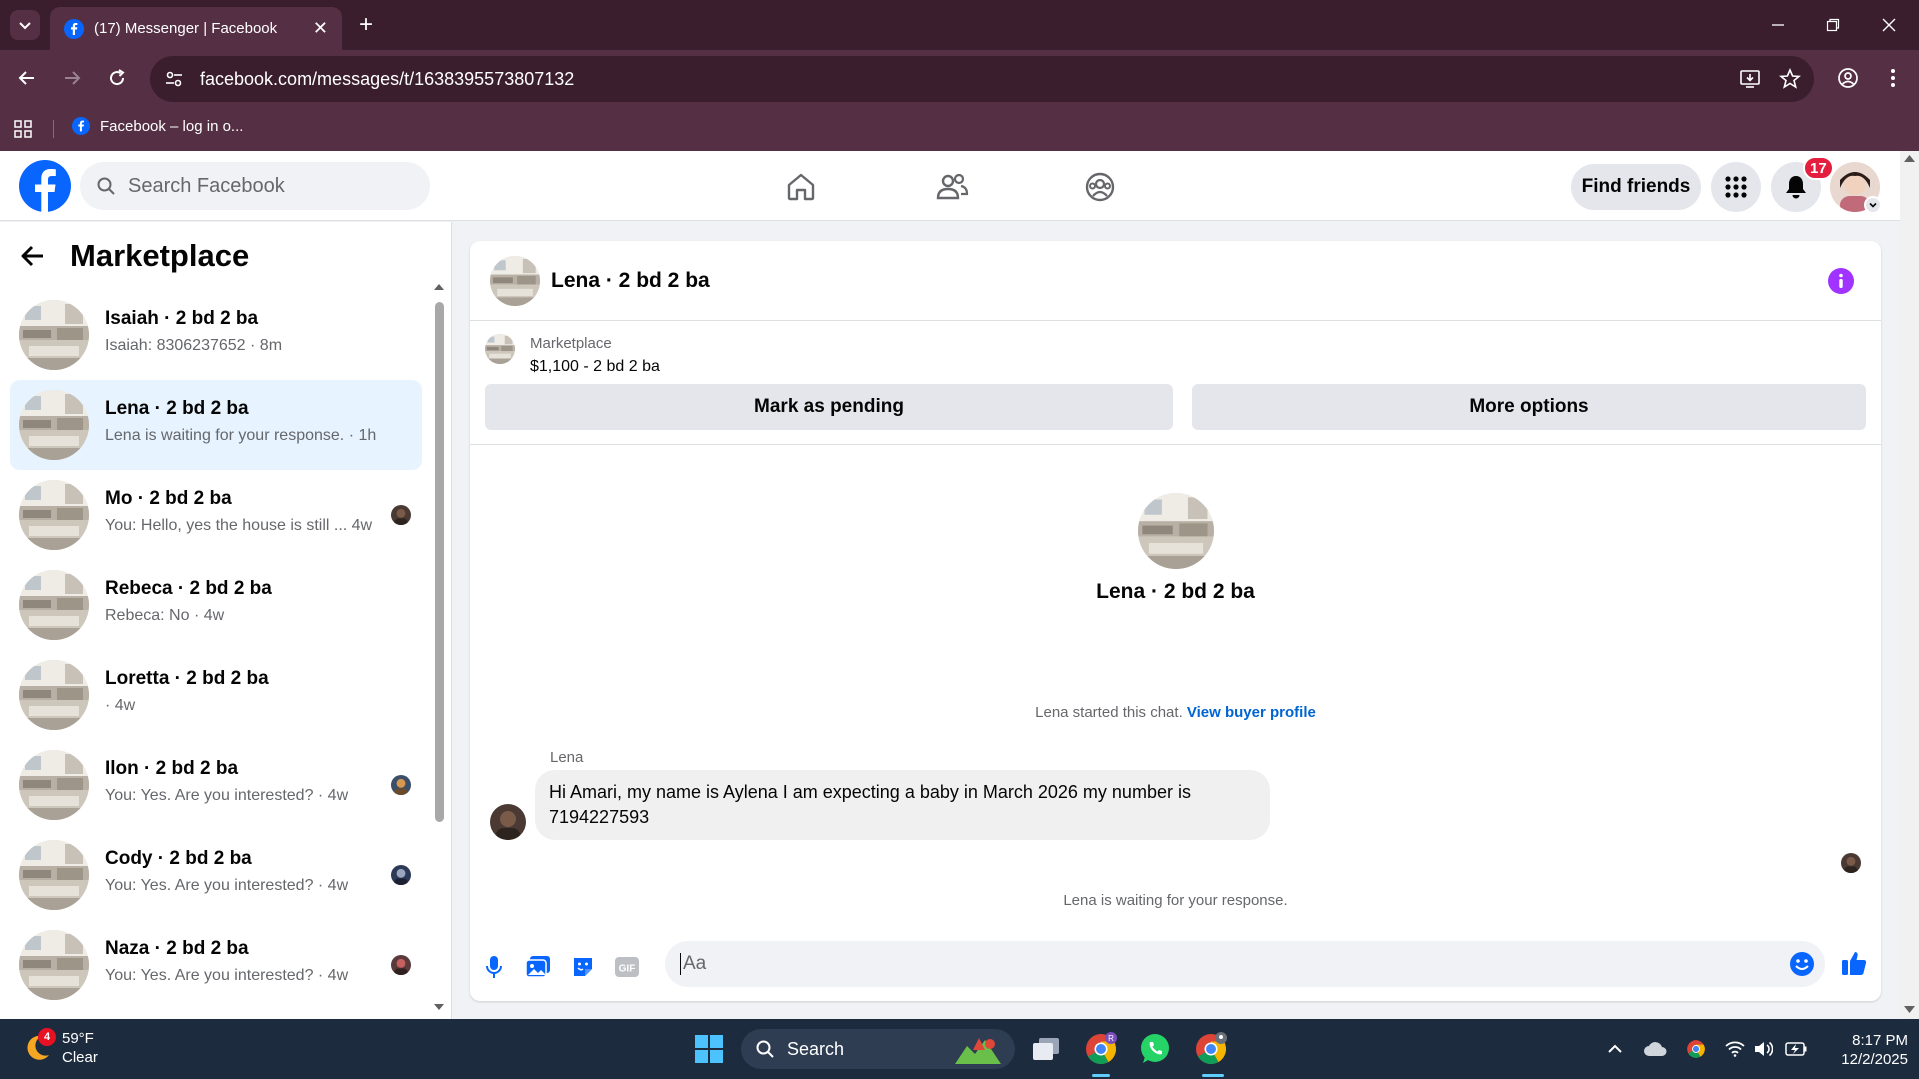 The height and width of the screenshot is (1079, 1919). I want to click on more-options-button: More options, so click(1529, 407).